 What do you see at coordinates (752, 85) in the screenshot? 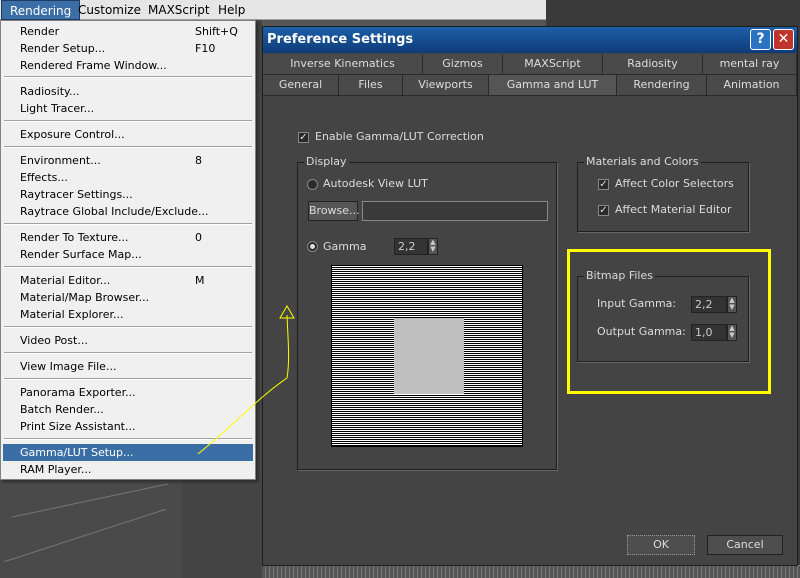
I see `tab-animation: Animation` at bounding box center [752, 85].